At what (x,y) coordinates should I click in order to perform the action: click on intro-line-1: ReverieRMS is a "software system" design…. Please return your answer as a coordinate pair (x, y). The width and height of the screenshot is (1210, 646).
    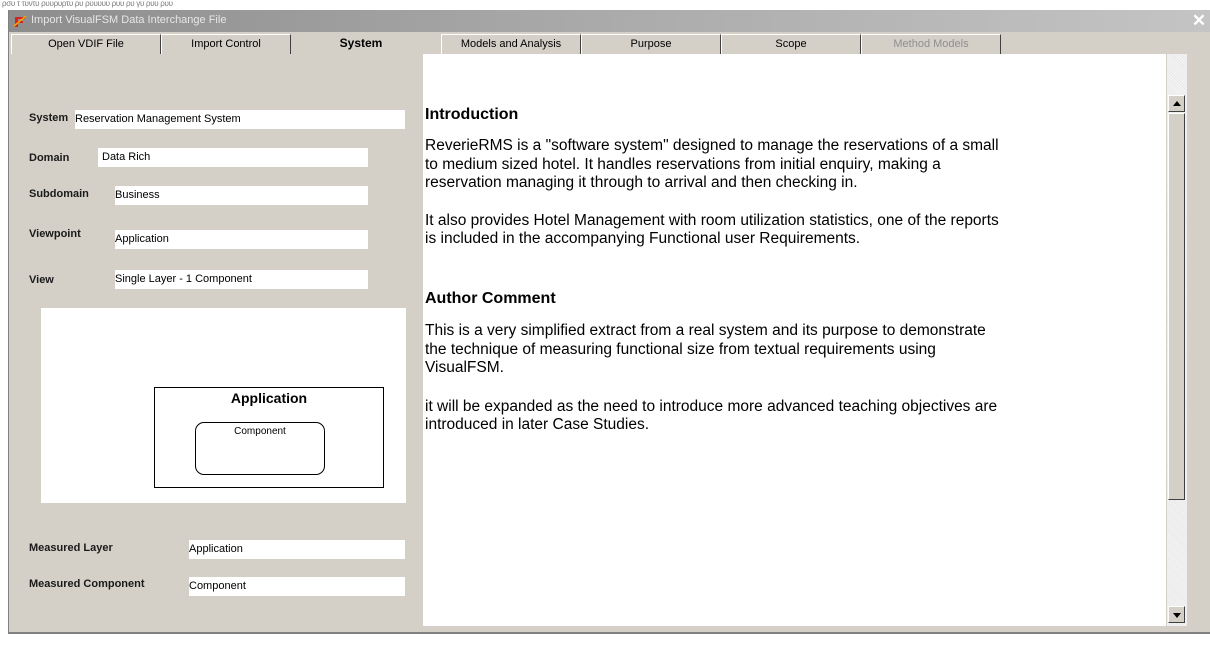
    Looking at the image, I should click on (712, 145).